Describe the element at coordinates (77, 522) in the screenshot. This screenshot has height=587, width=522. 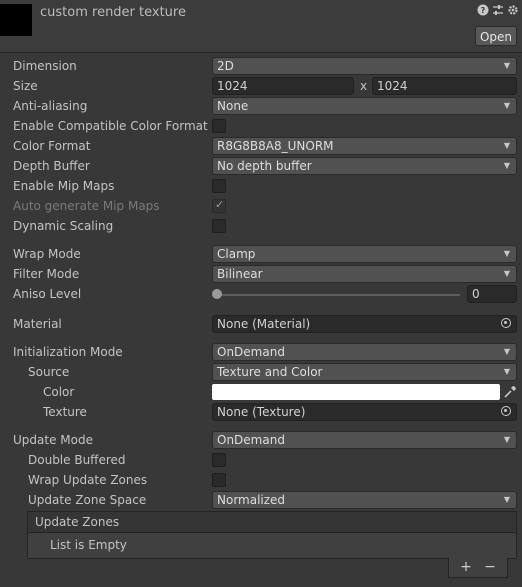
I see `update-zones-title: Update Zones` at that location.